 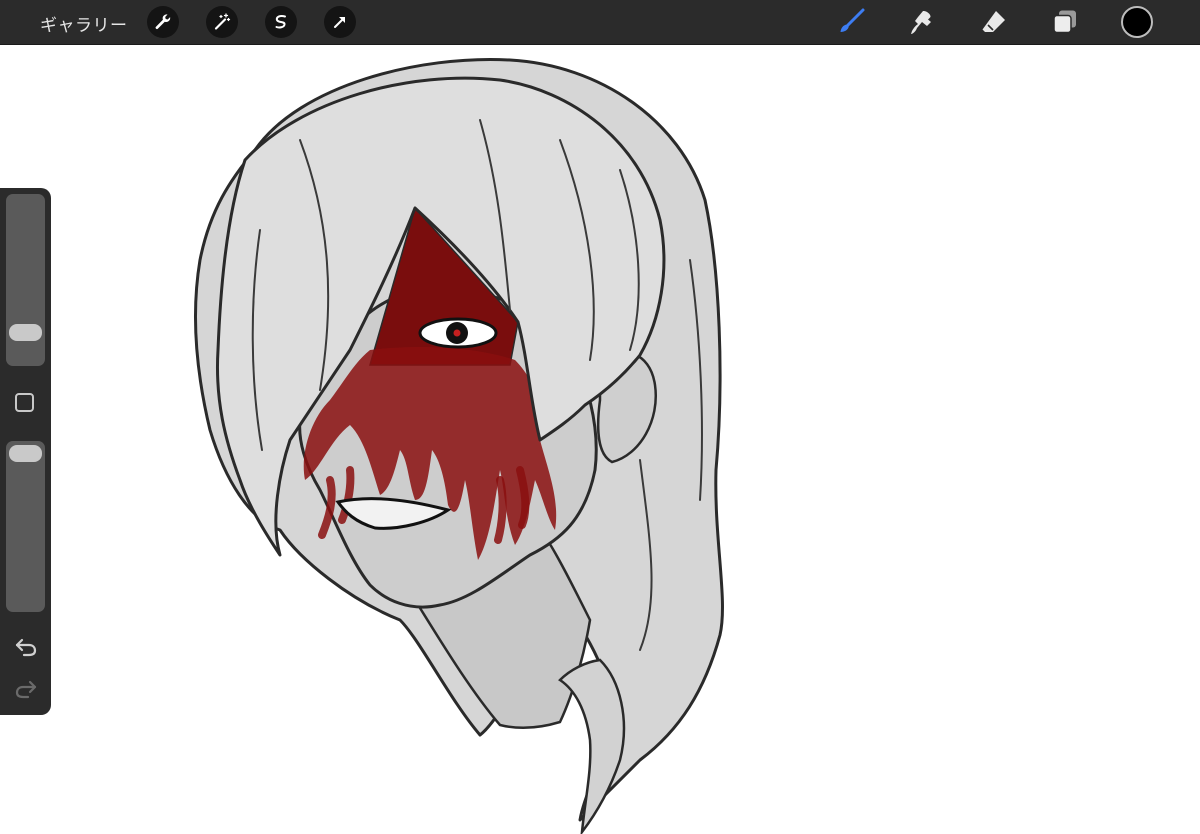 I want to click on opacity-thumb, so click(x=25, y=453).